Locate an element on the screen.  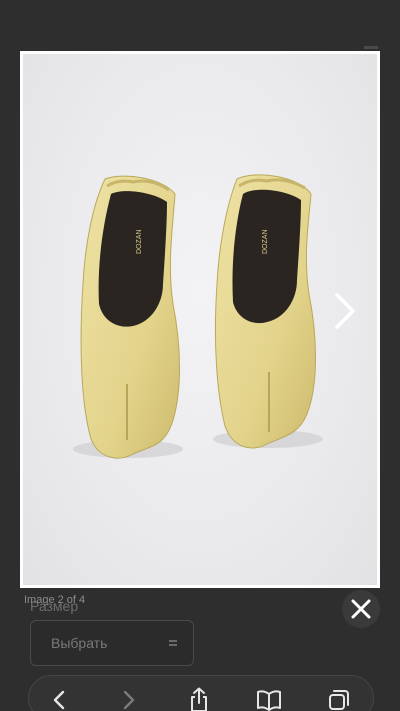
chevron-left-icon is located at coordinates (59, 700).